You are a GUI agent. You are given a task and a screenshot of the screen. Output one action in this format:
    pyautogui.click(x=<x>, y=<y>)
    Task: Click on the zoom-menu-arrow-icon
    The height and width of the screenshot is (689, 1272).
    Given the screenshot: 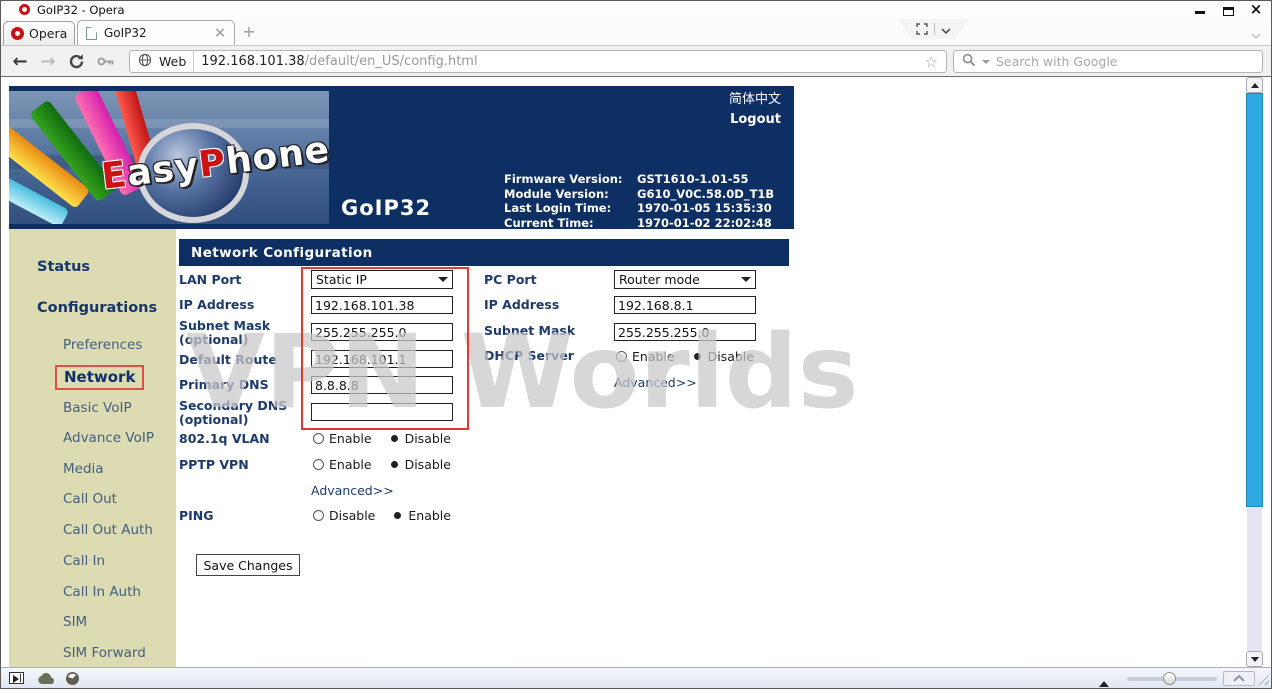 What is the action you would take?
    pyautogui.click(x=1104, y=681)
    